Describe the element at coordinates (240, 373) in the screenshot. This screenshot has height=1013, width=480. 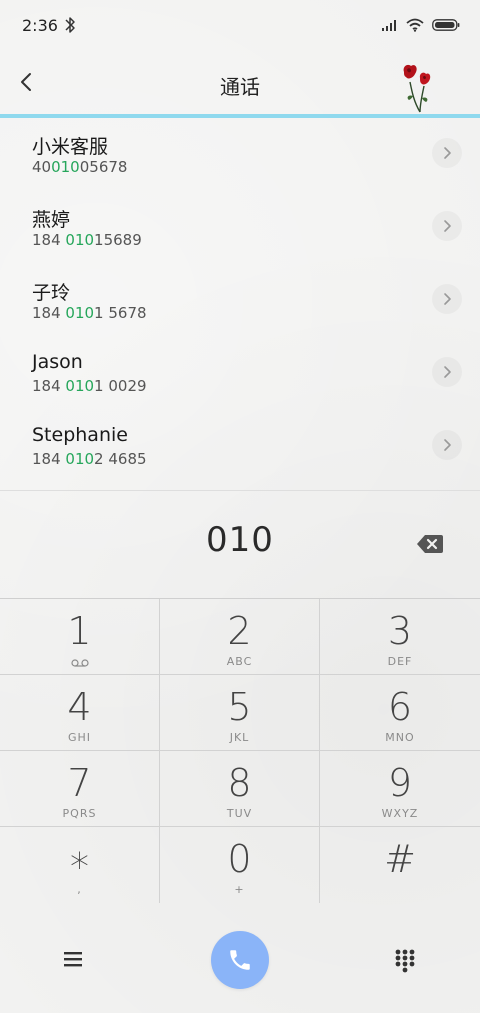
I see `contact-row: Jason 184 0101 0029` at that location.